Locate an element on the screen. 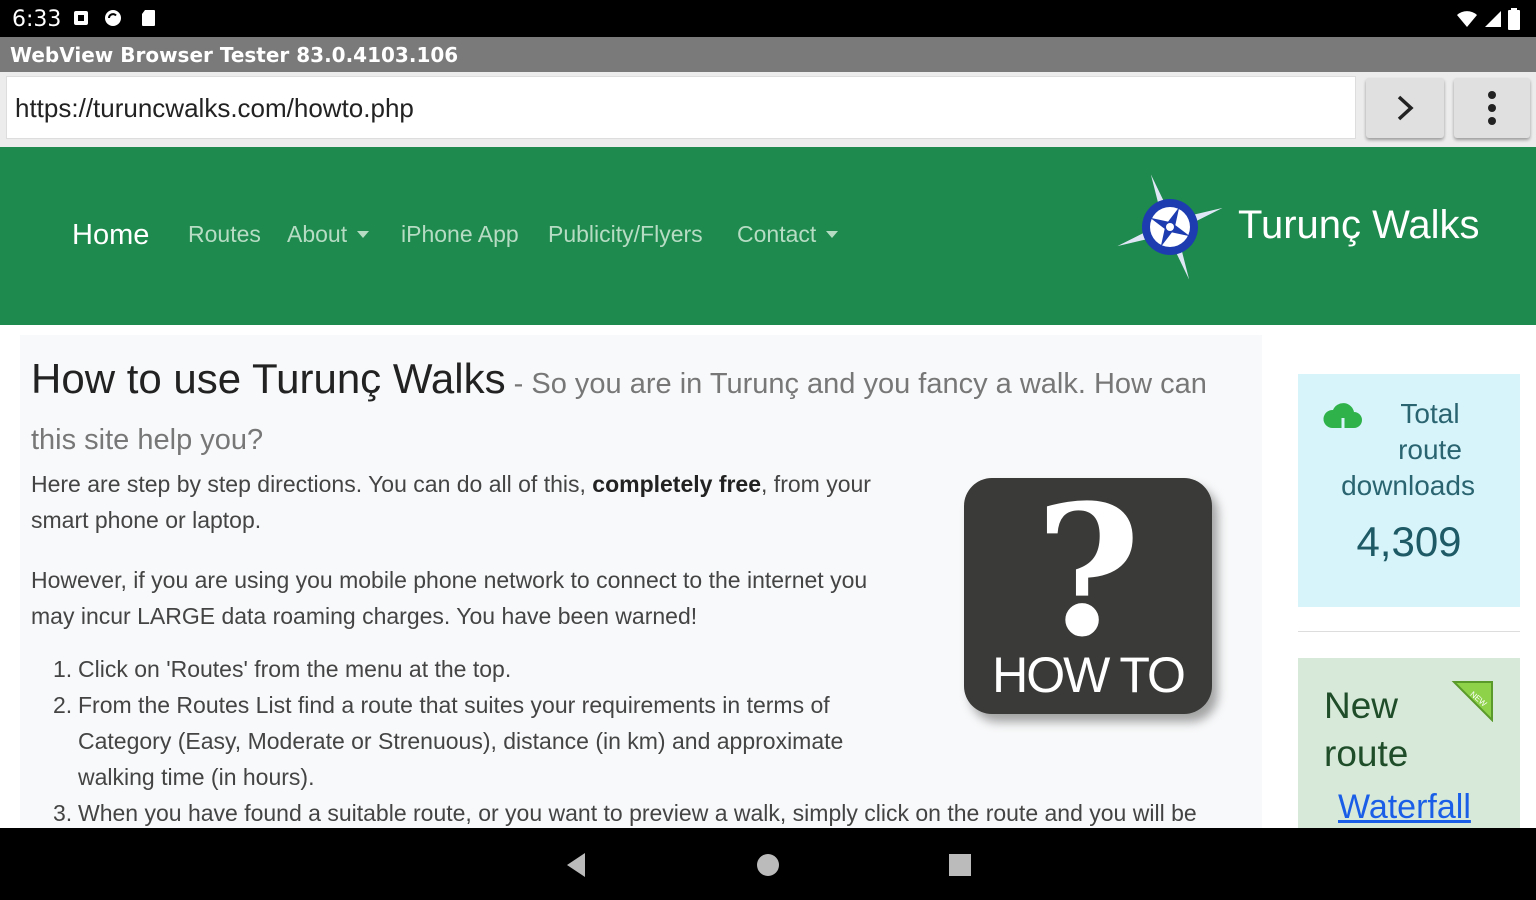 This screenshot has height=900, width=1536. nav-about-label: About is located at coordinates (317, 234).